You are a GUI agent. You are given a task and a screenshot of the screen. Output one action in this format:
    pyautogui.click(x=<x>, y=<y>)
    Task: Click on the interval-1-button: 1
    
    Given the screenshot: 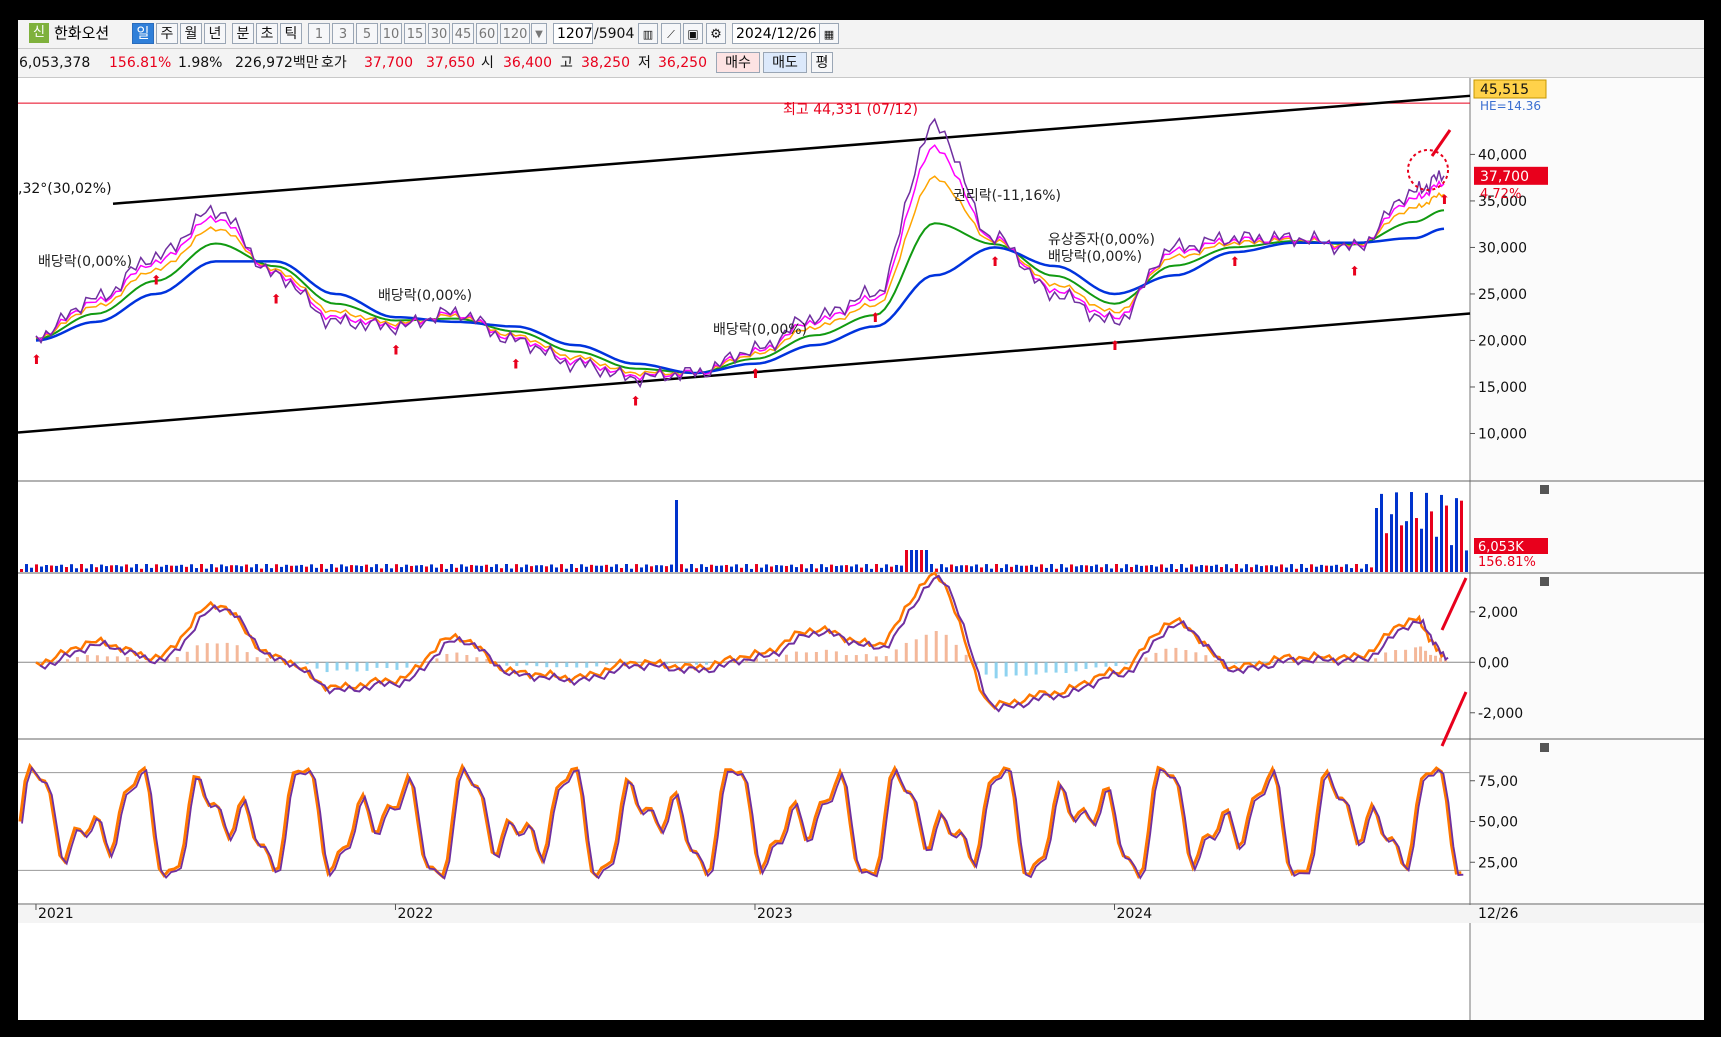 What is the action you would take?
    pyautogui.click(x=319, y=33)
    